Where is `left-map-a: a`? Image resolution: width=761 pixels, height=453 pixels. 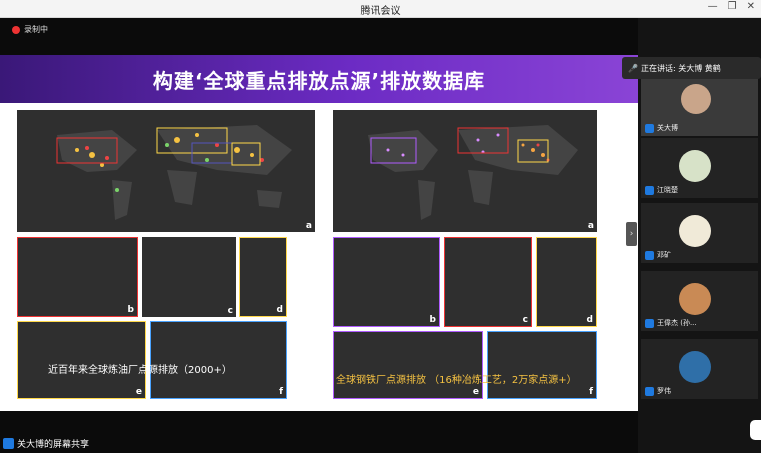 left-map-a: a is located at coordinates (166, 171).